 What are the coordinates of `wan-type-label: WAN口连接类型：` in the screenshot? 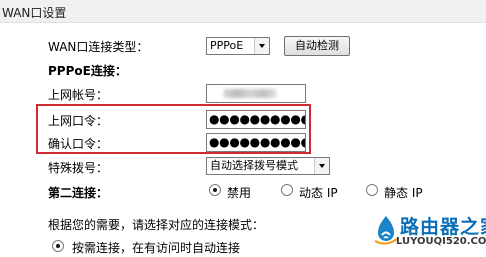 It's located at (98, 47).